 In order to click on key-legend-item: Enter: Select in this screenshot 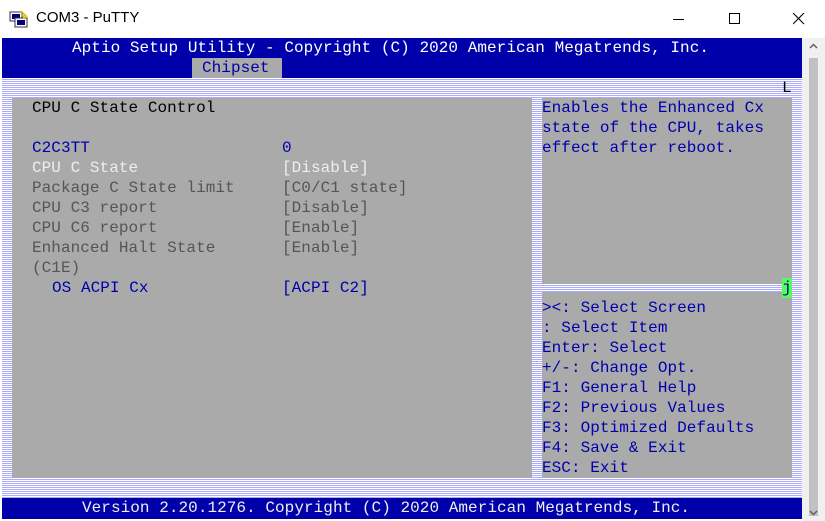, I will do `click(605, 348)`.